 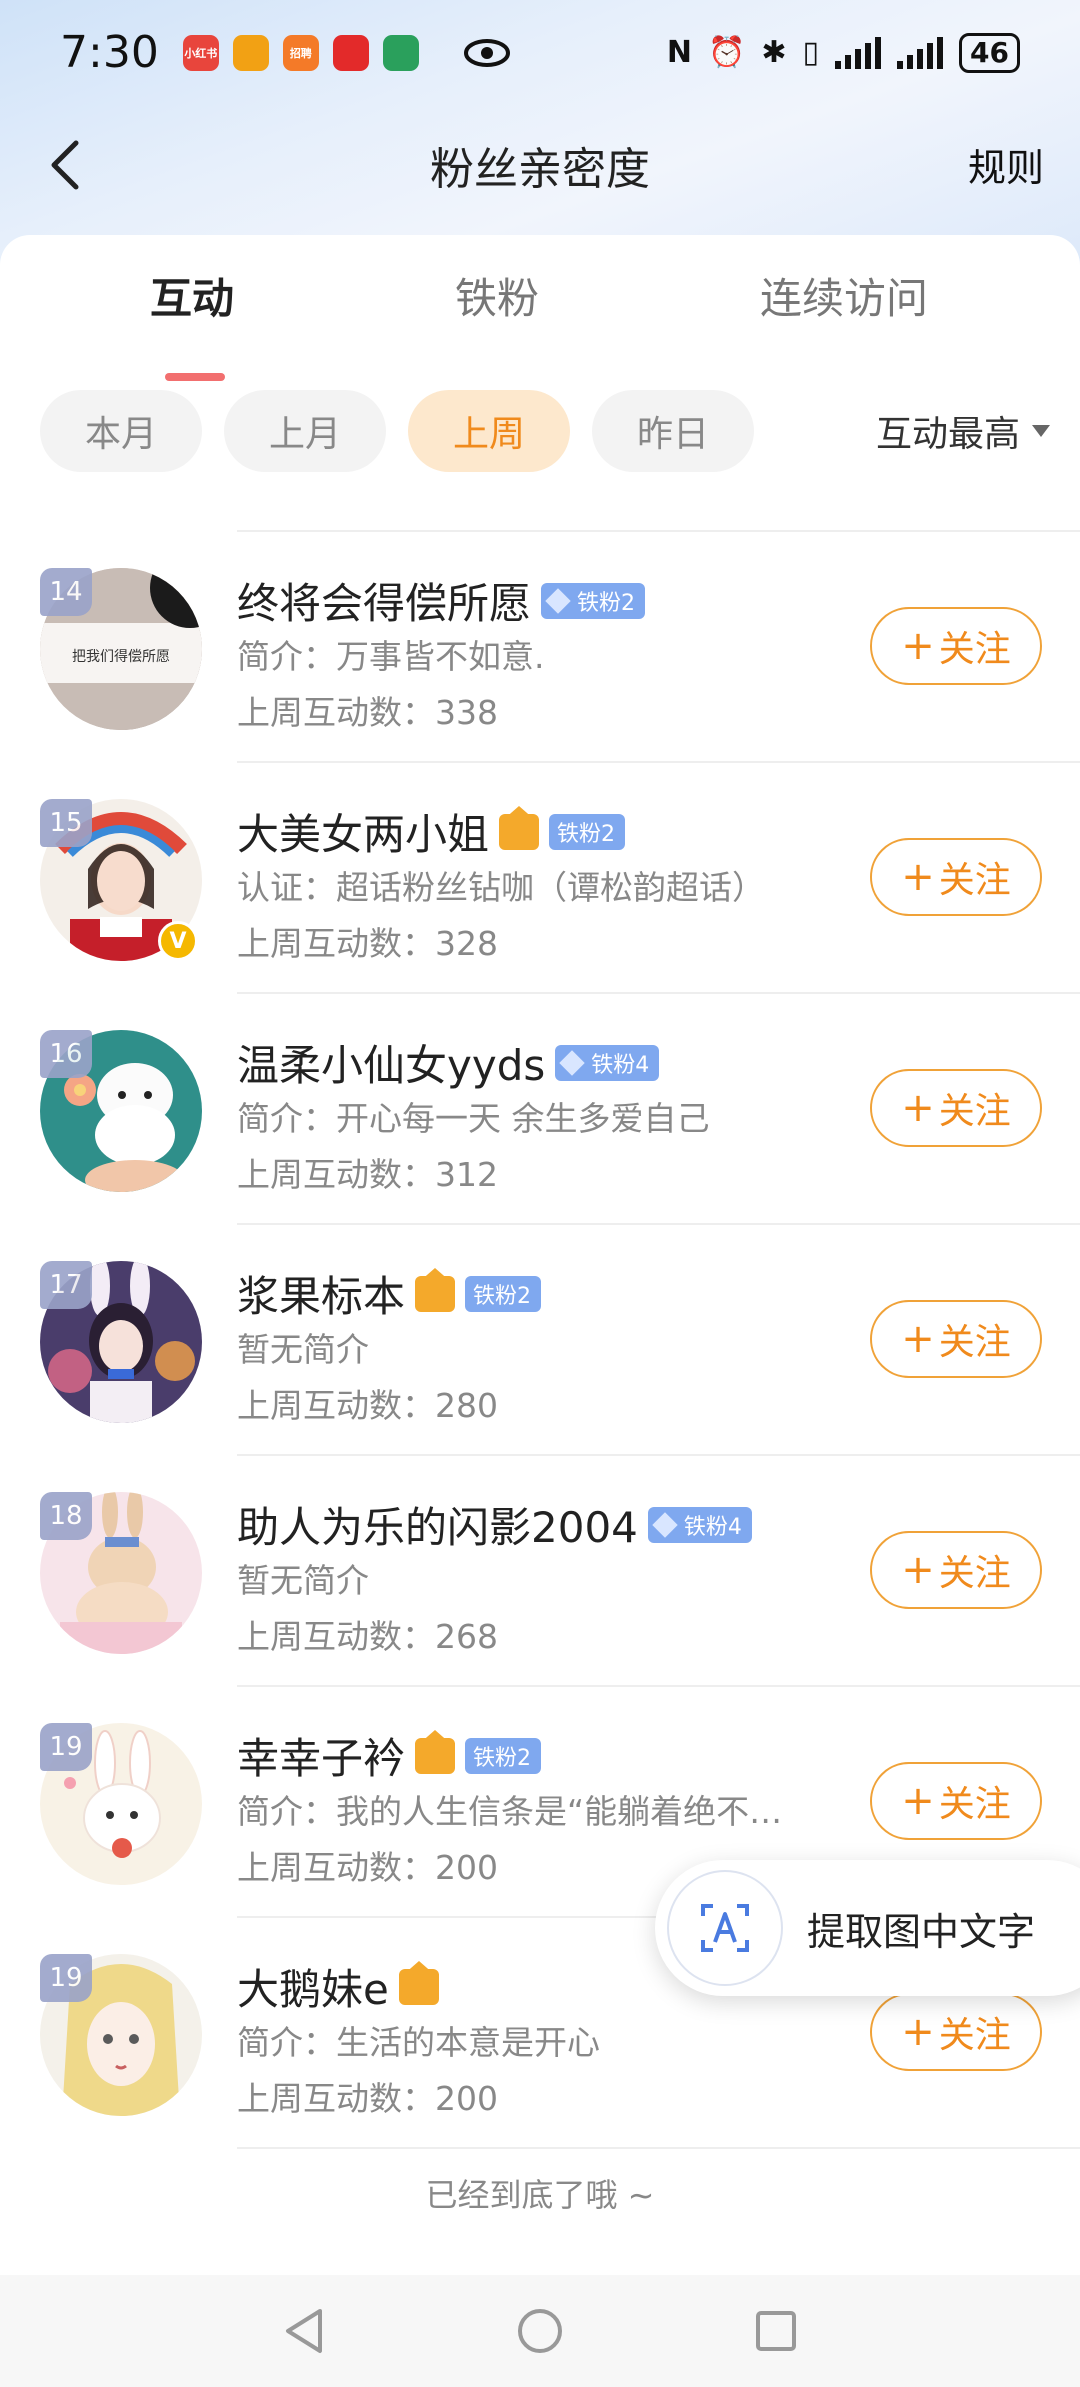 I want to click on filter-this-month: 本月, so click(x=121, y=431).